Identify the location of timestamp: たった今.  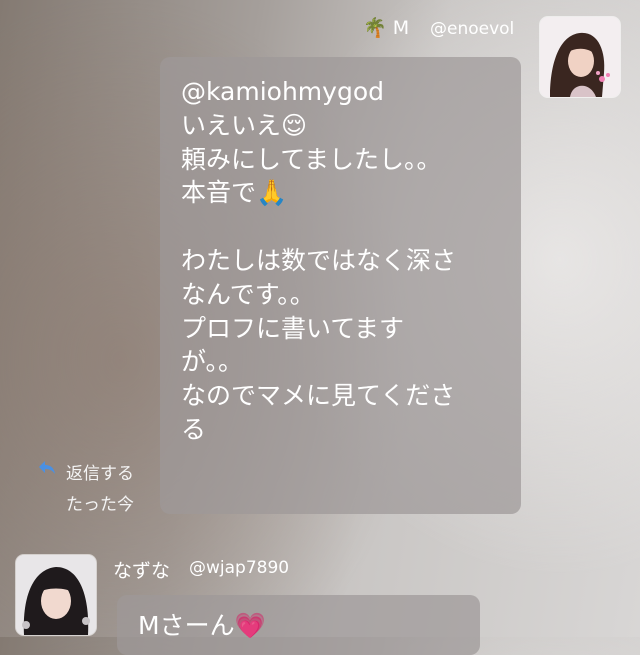
(100, 505).